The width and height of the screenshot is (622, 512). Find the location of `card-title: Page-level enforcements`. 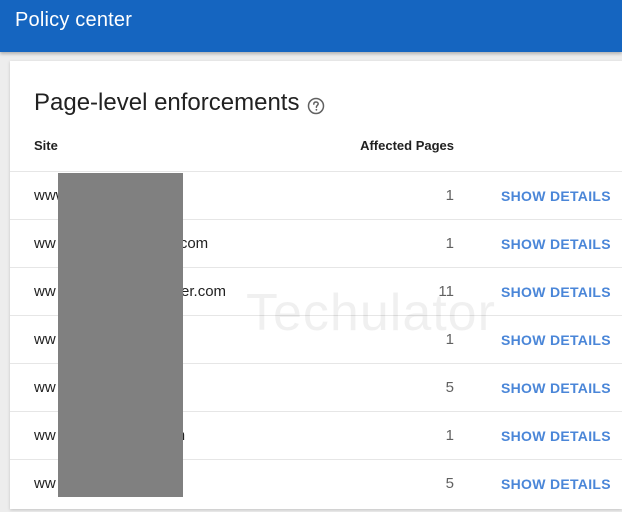

card-title: Page-level enforcements is located at coordinates (167, 102).